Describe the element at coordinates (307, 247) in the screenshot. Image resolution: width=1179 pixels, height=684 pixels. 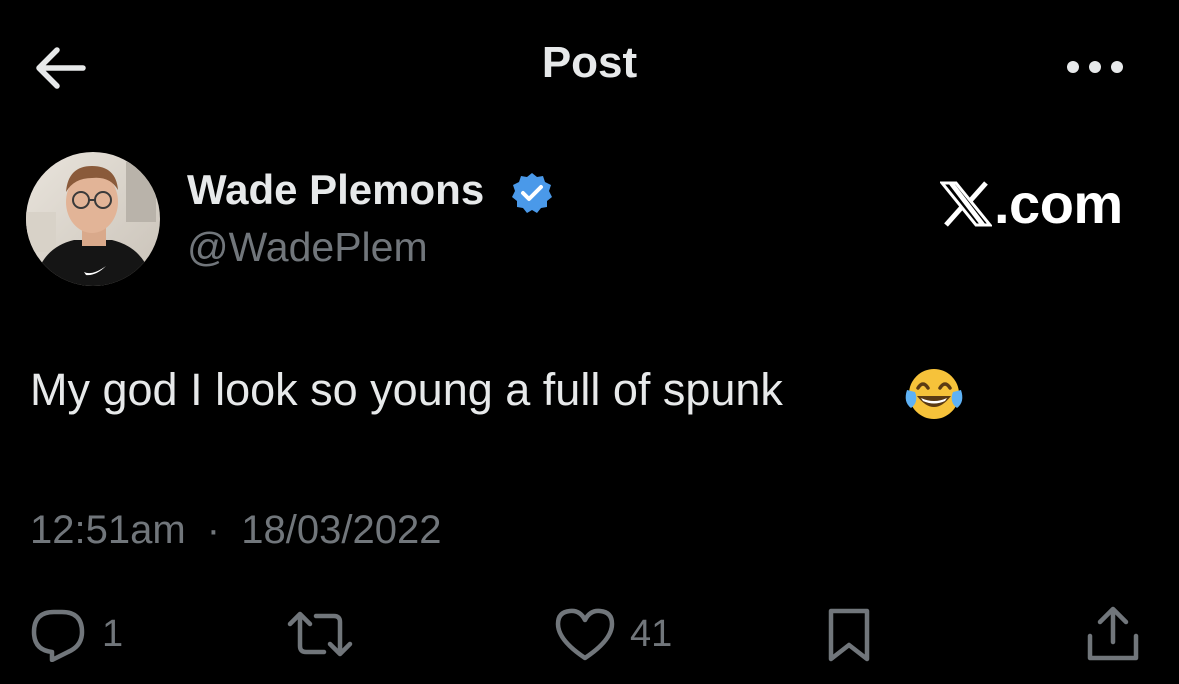
I see `author-handle: @WadePlem` at that location.